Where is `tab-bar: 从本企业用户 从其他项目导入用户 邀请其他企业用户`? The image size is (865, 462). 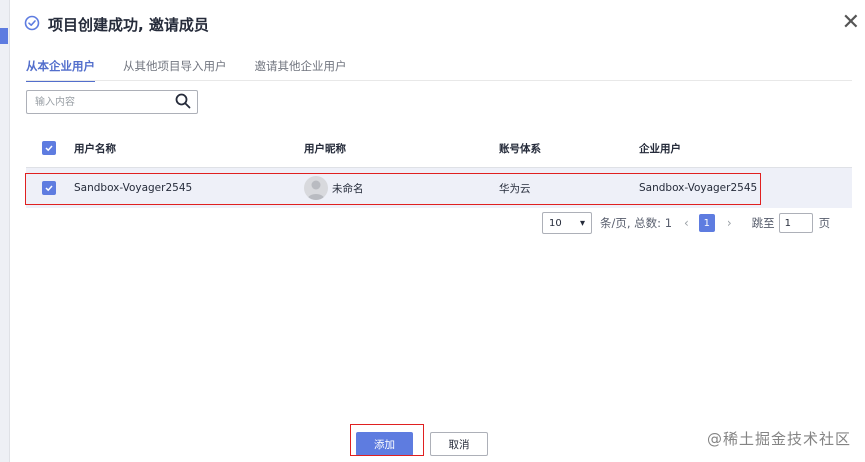
tab-bar: 从本企业用户 从其他项目导入用户 邀请其他企业用户 is located at coordinates (186, 70).